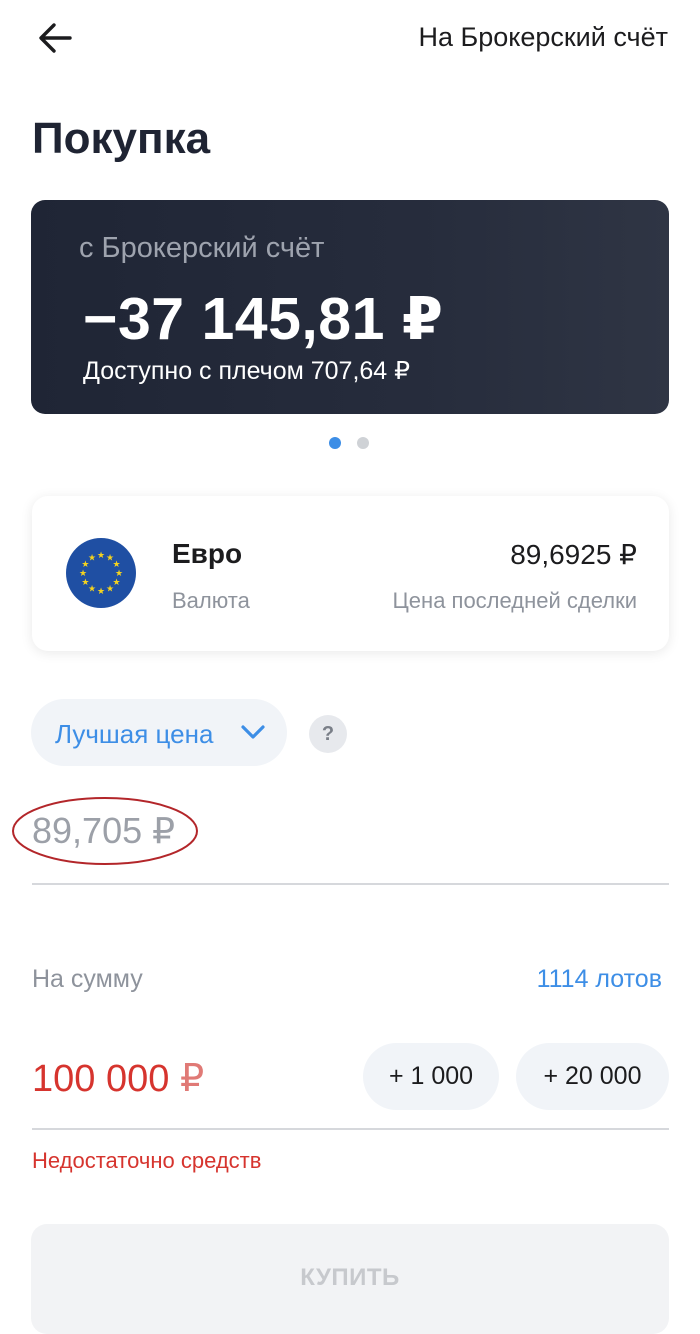 The width and height of the screenshot is (700, 1334). Describe the element at coordinates (207, 553) in the screenshot. I see `instrument-name: Евро` at that location.